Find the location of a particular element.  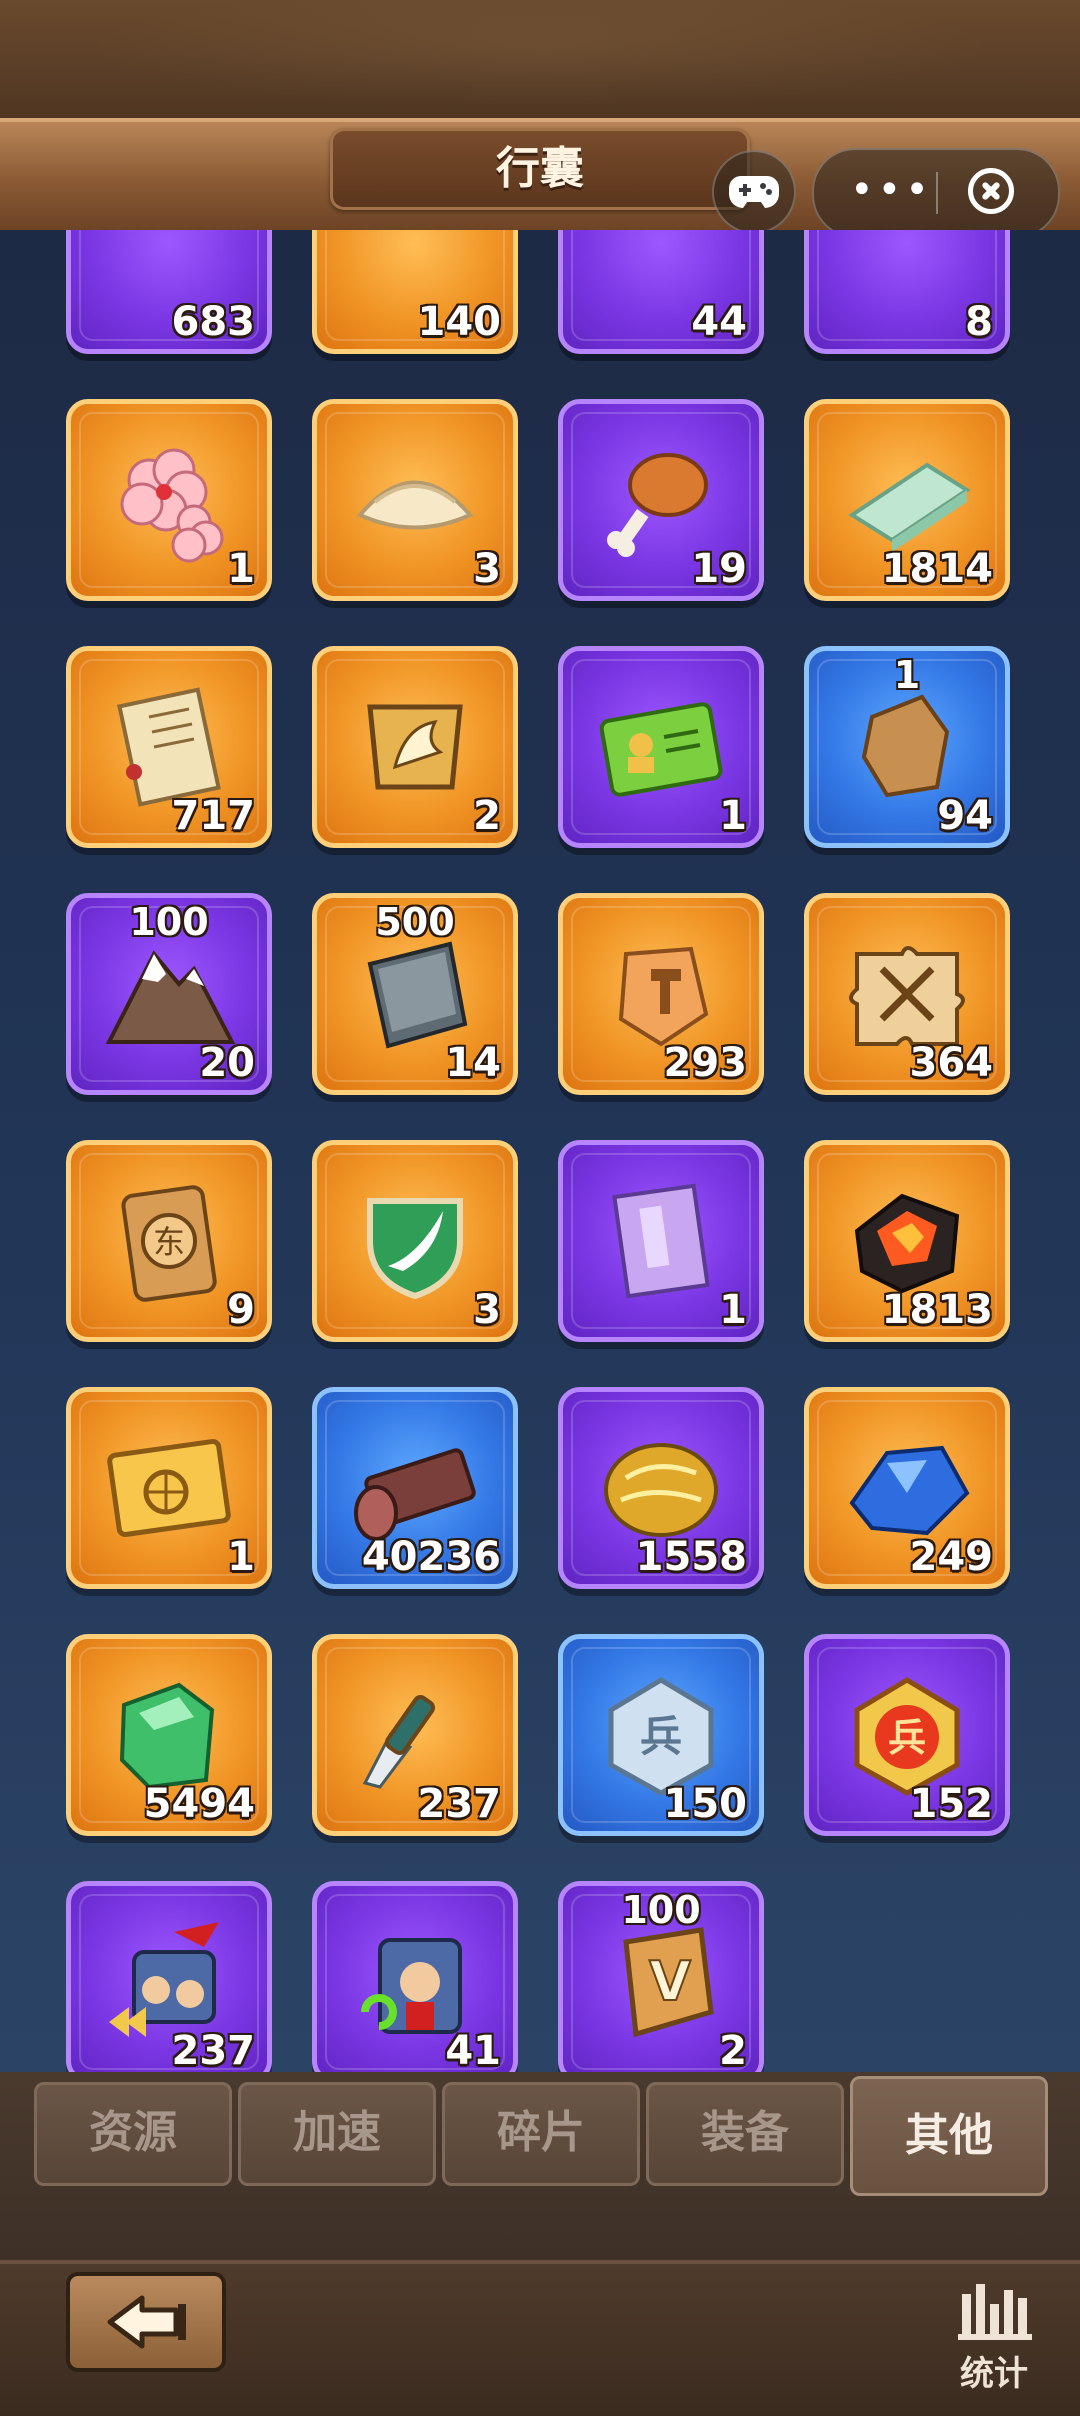

item-count: 20 is located at coordinates (227, 1063).